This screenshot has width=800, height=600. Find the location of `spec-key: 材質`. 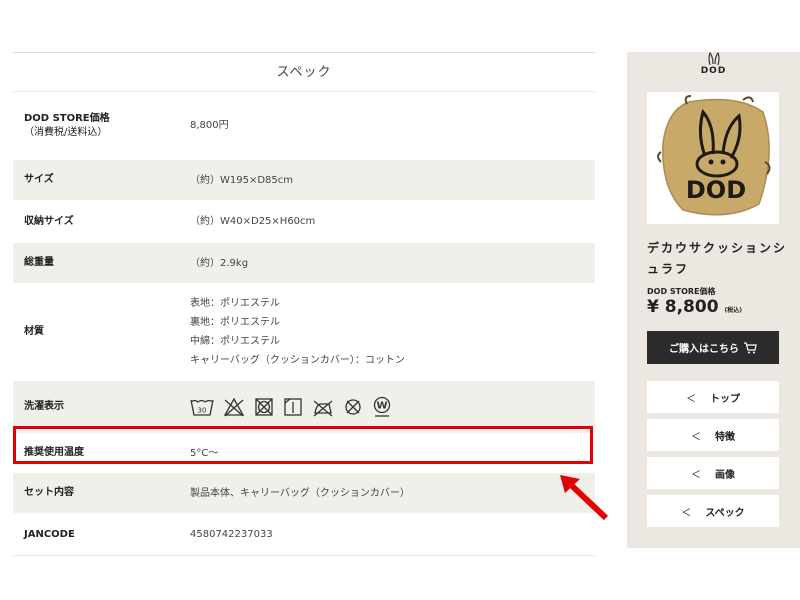

spec-key: 材質 is located at coordinates (34, 331).